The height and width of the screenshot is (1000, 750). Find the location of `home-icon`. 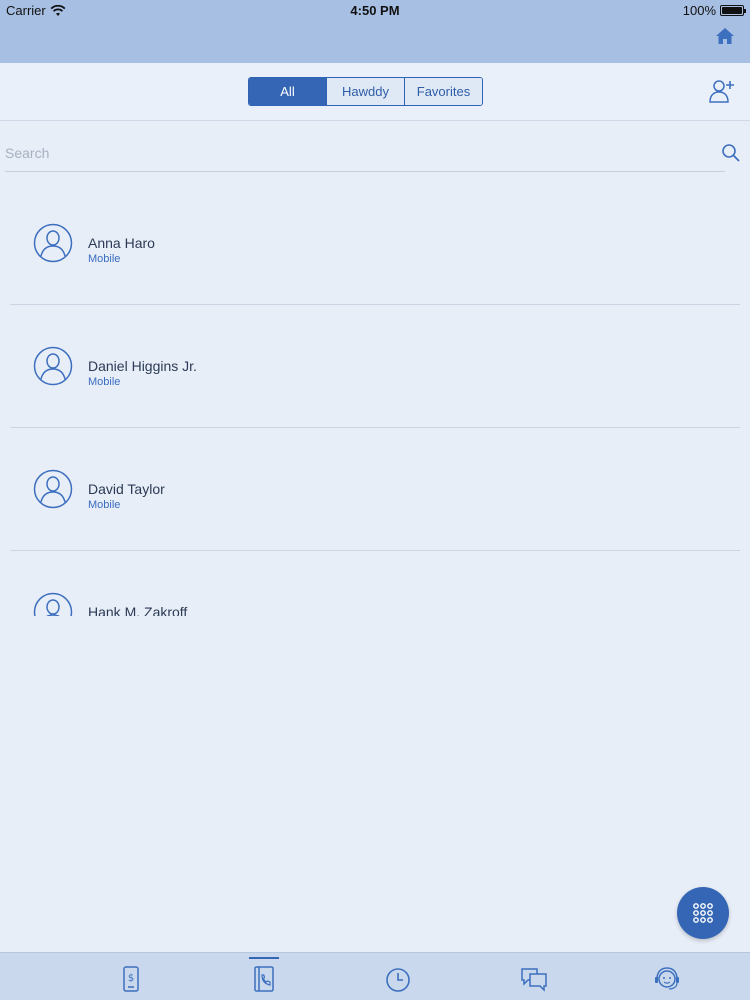

home-icon is located at coordinates (725, 36).